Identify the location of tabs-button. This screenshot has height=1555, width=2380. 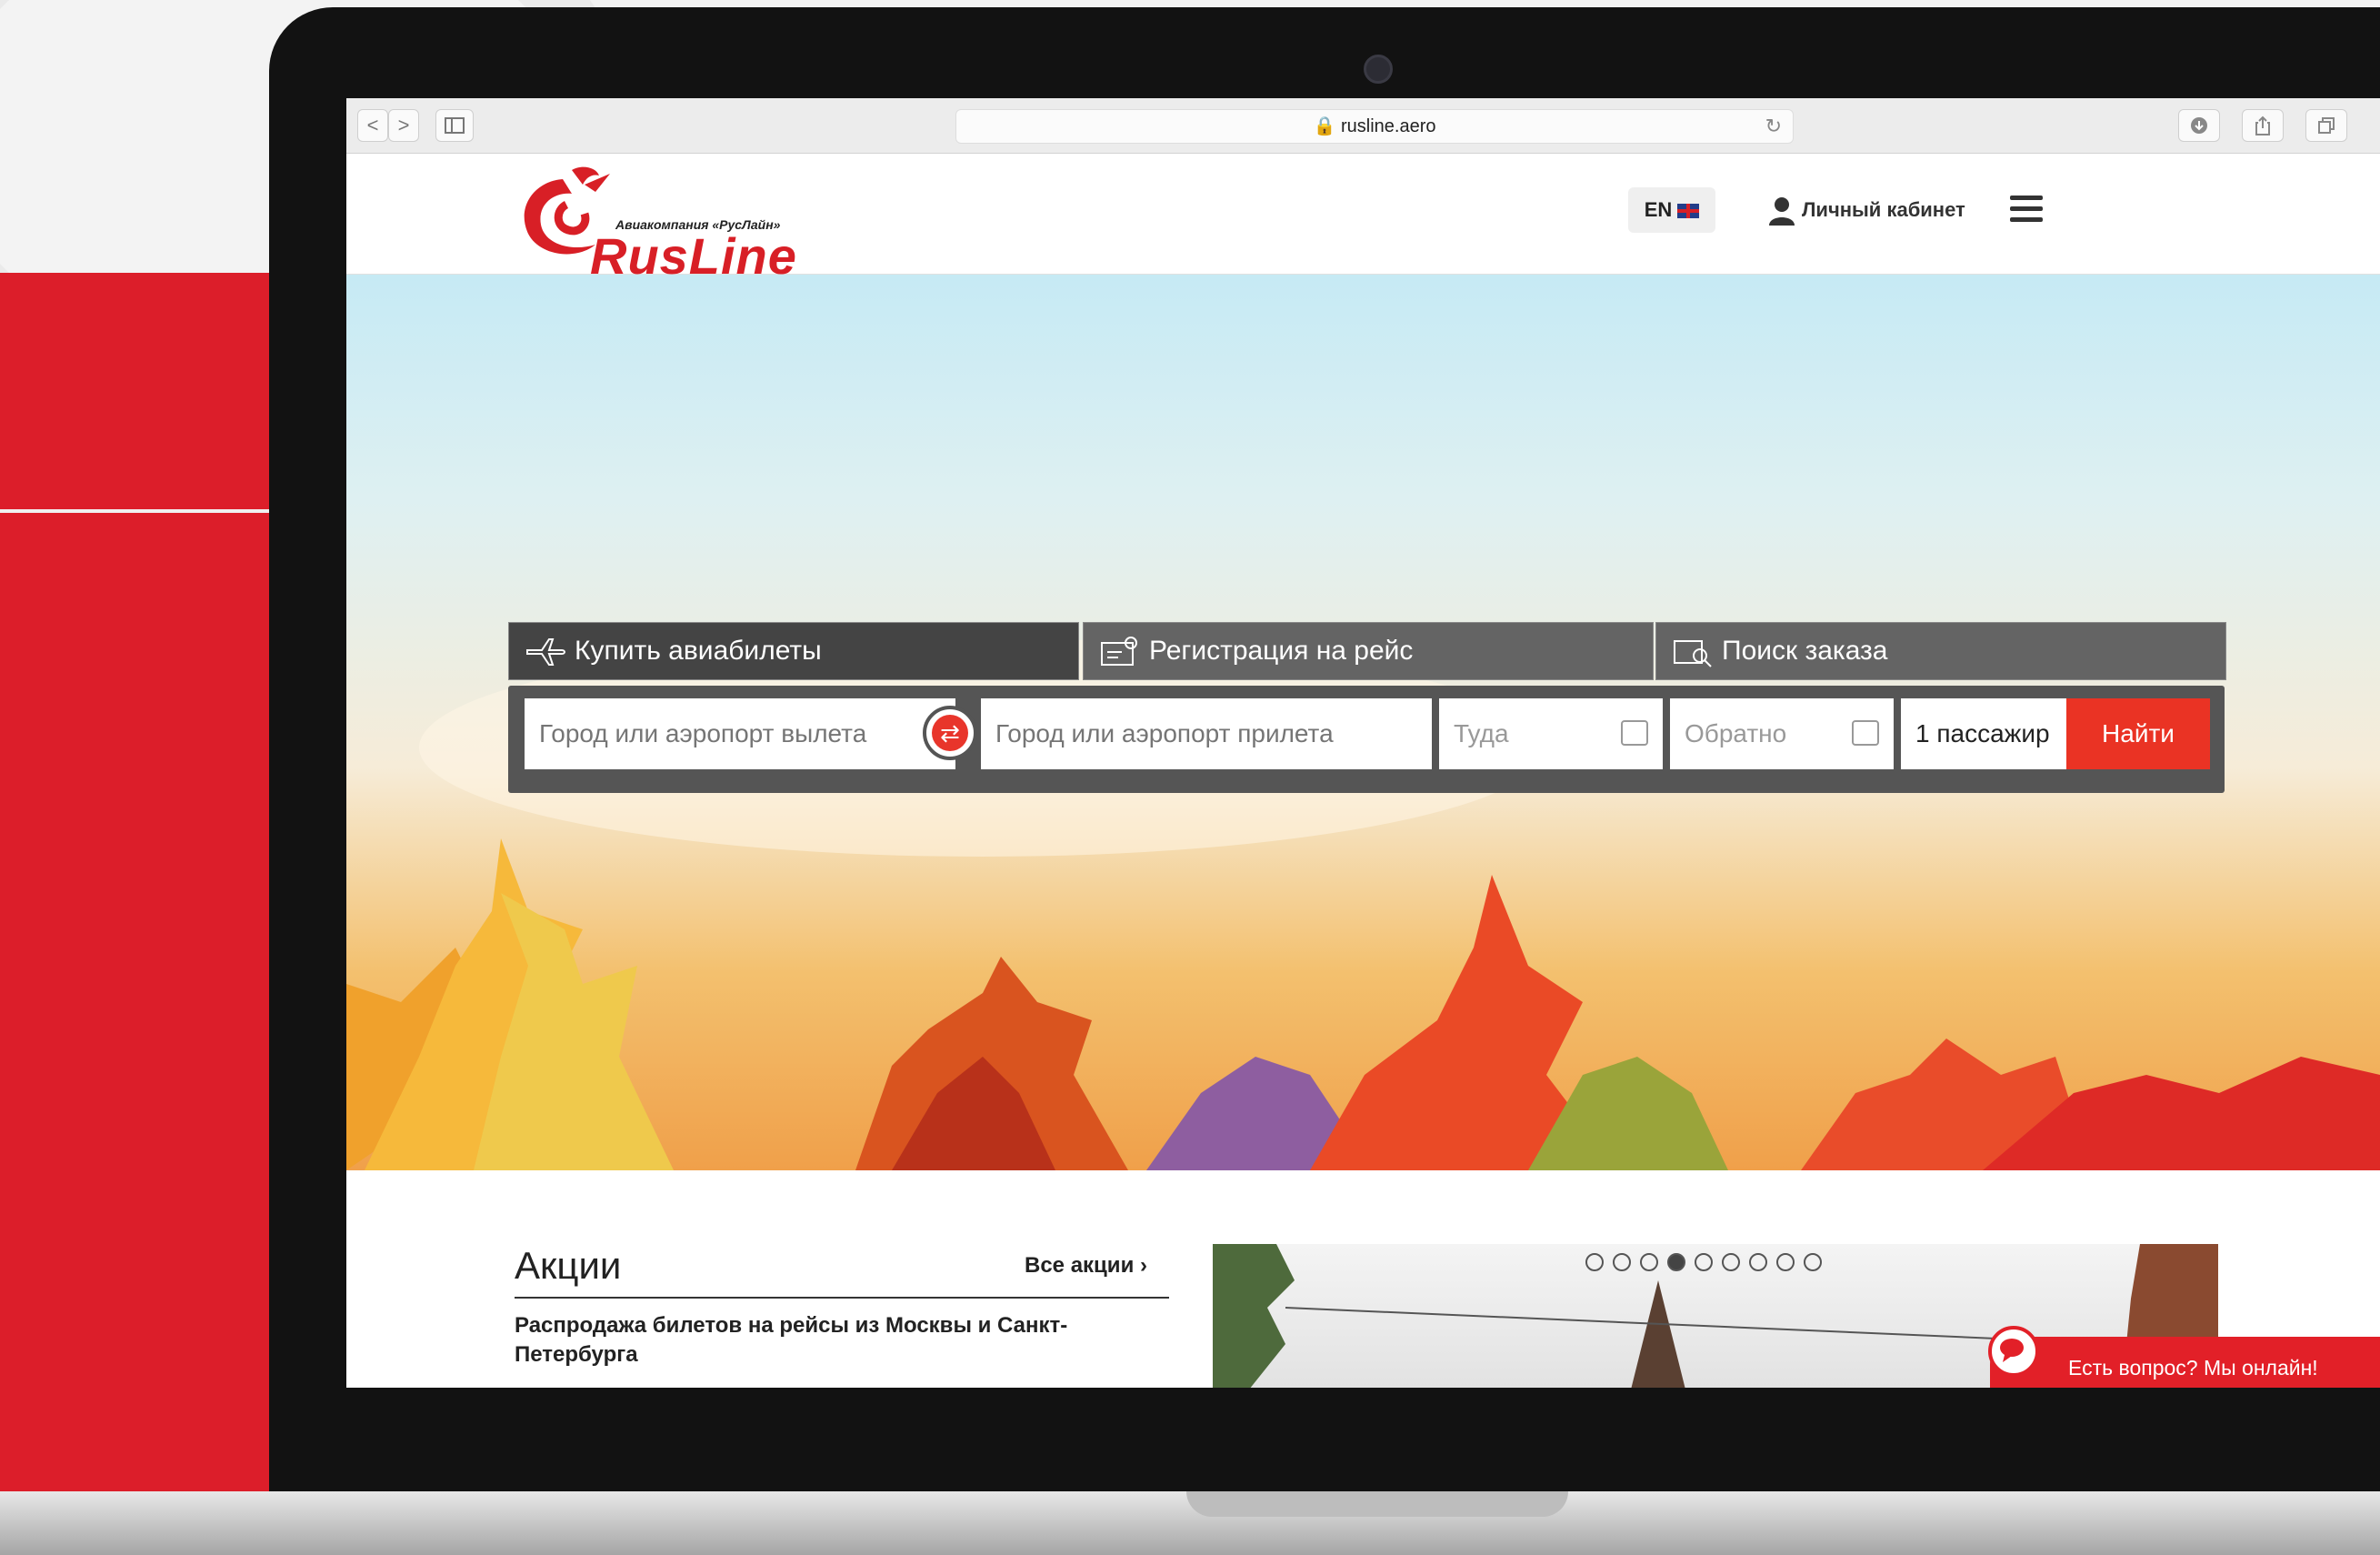
(2326, 125).